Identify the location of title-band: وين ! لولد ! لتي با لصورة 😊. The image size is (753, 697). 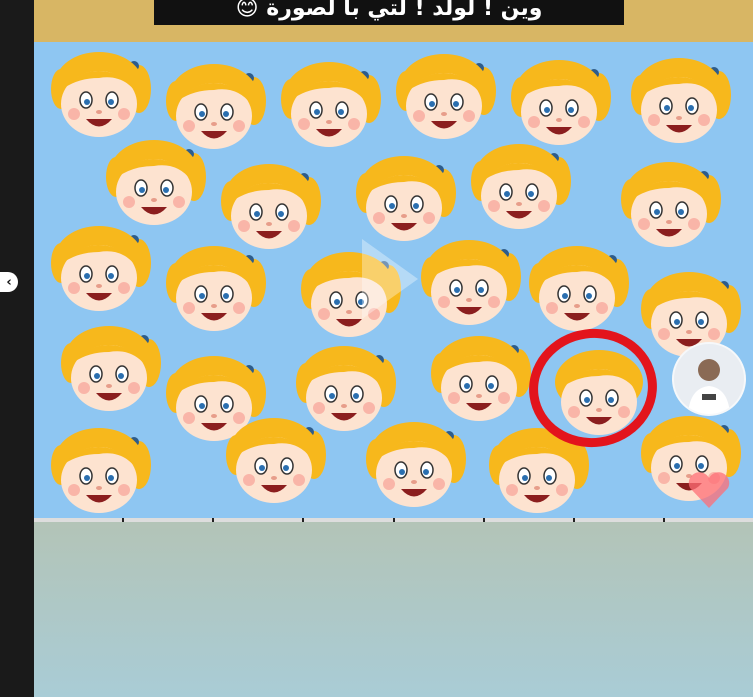
(393, 21).